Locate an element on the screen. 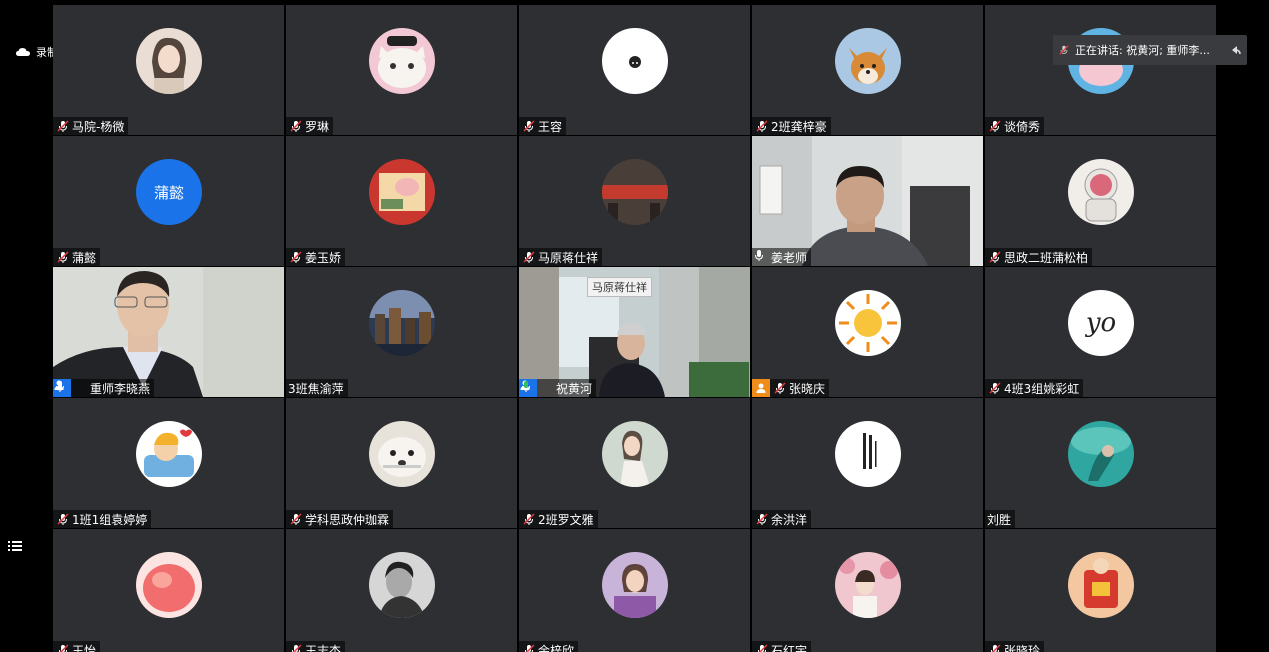  participant-tile: 王容 is located at coordinates (634, 70).